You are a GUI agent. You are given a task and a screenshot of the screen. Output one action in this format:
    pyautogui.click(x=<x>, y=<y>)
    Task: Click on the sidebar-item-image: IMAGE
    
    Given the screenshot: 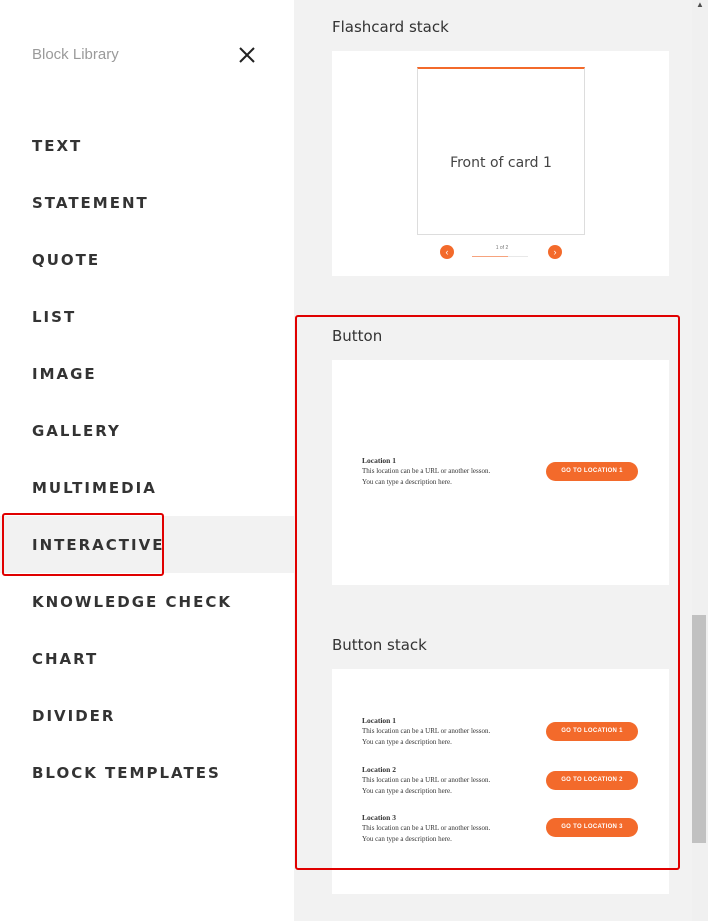 What is the action you would take?
    pyautogui.click(x=147, y=373)
    